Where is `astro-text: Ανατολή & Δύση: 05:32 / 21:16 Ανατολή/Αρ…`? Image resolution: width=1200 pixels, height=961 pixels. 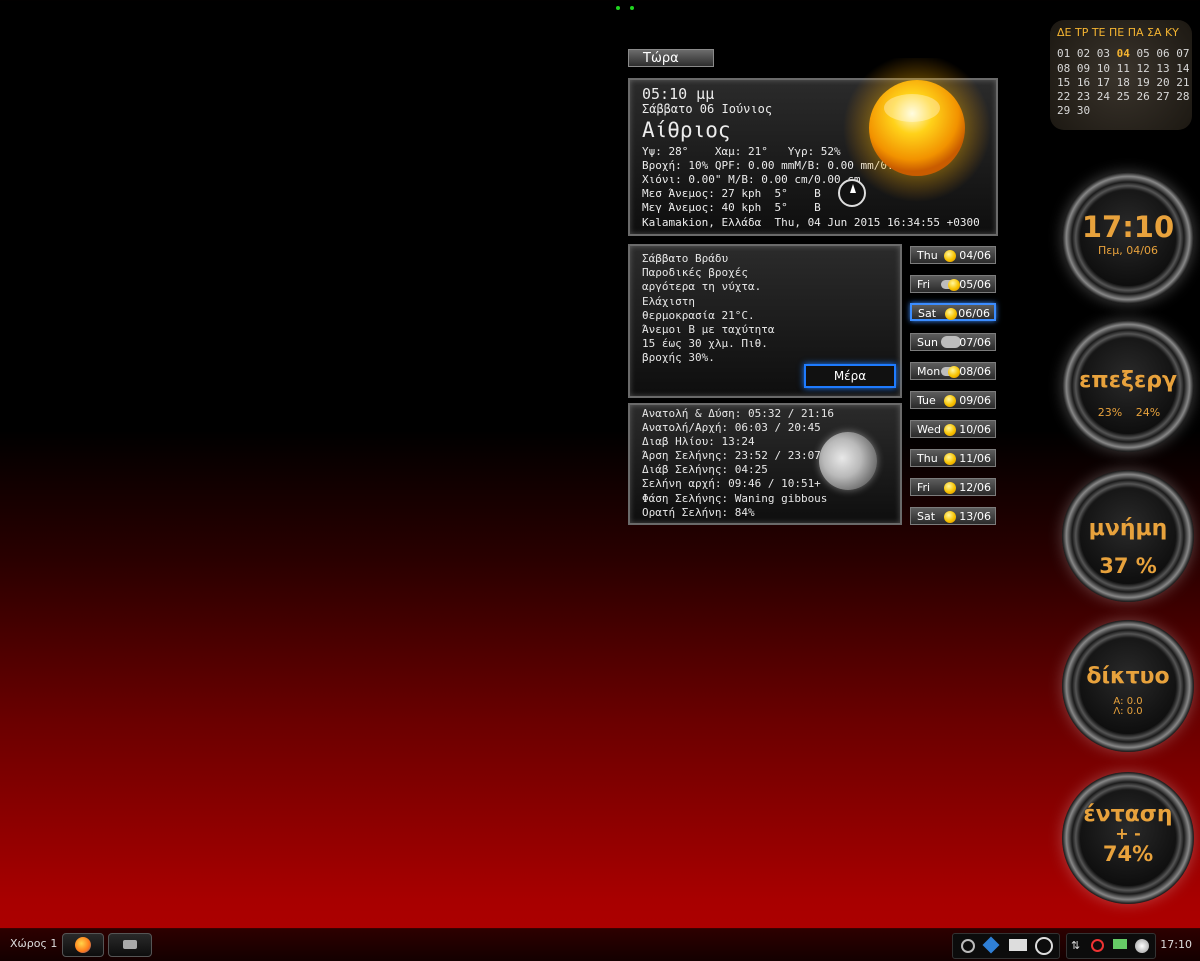
astro-text: Ανατολή & Δύση: 05:32 / 21:16 Ανατολή/Αρ… is located at coordinates (738, 463).